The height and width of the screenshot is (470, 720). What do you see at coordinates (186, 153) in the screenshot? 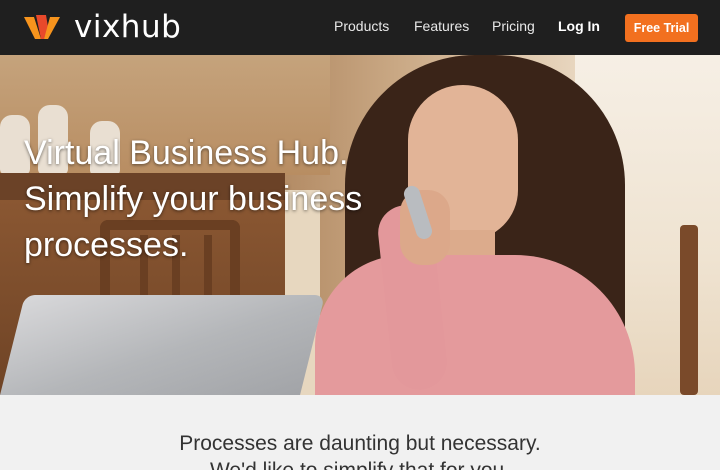
I see `hero-headline-line: Virtual Business Hub.` at bounding box center [186, 153].